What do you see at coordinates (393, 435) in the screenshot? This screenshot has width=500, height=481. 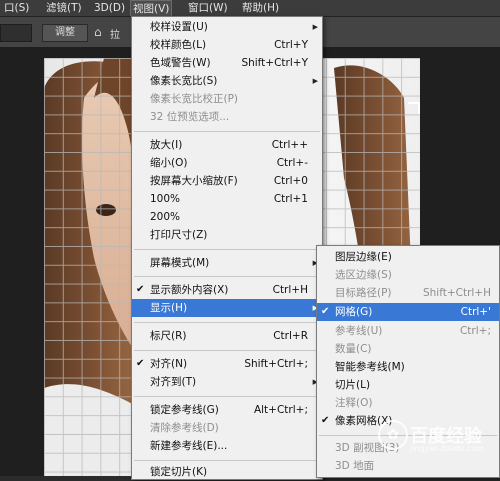 I see `paw-icon: ✿` at bounding box center [393, 435].